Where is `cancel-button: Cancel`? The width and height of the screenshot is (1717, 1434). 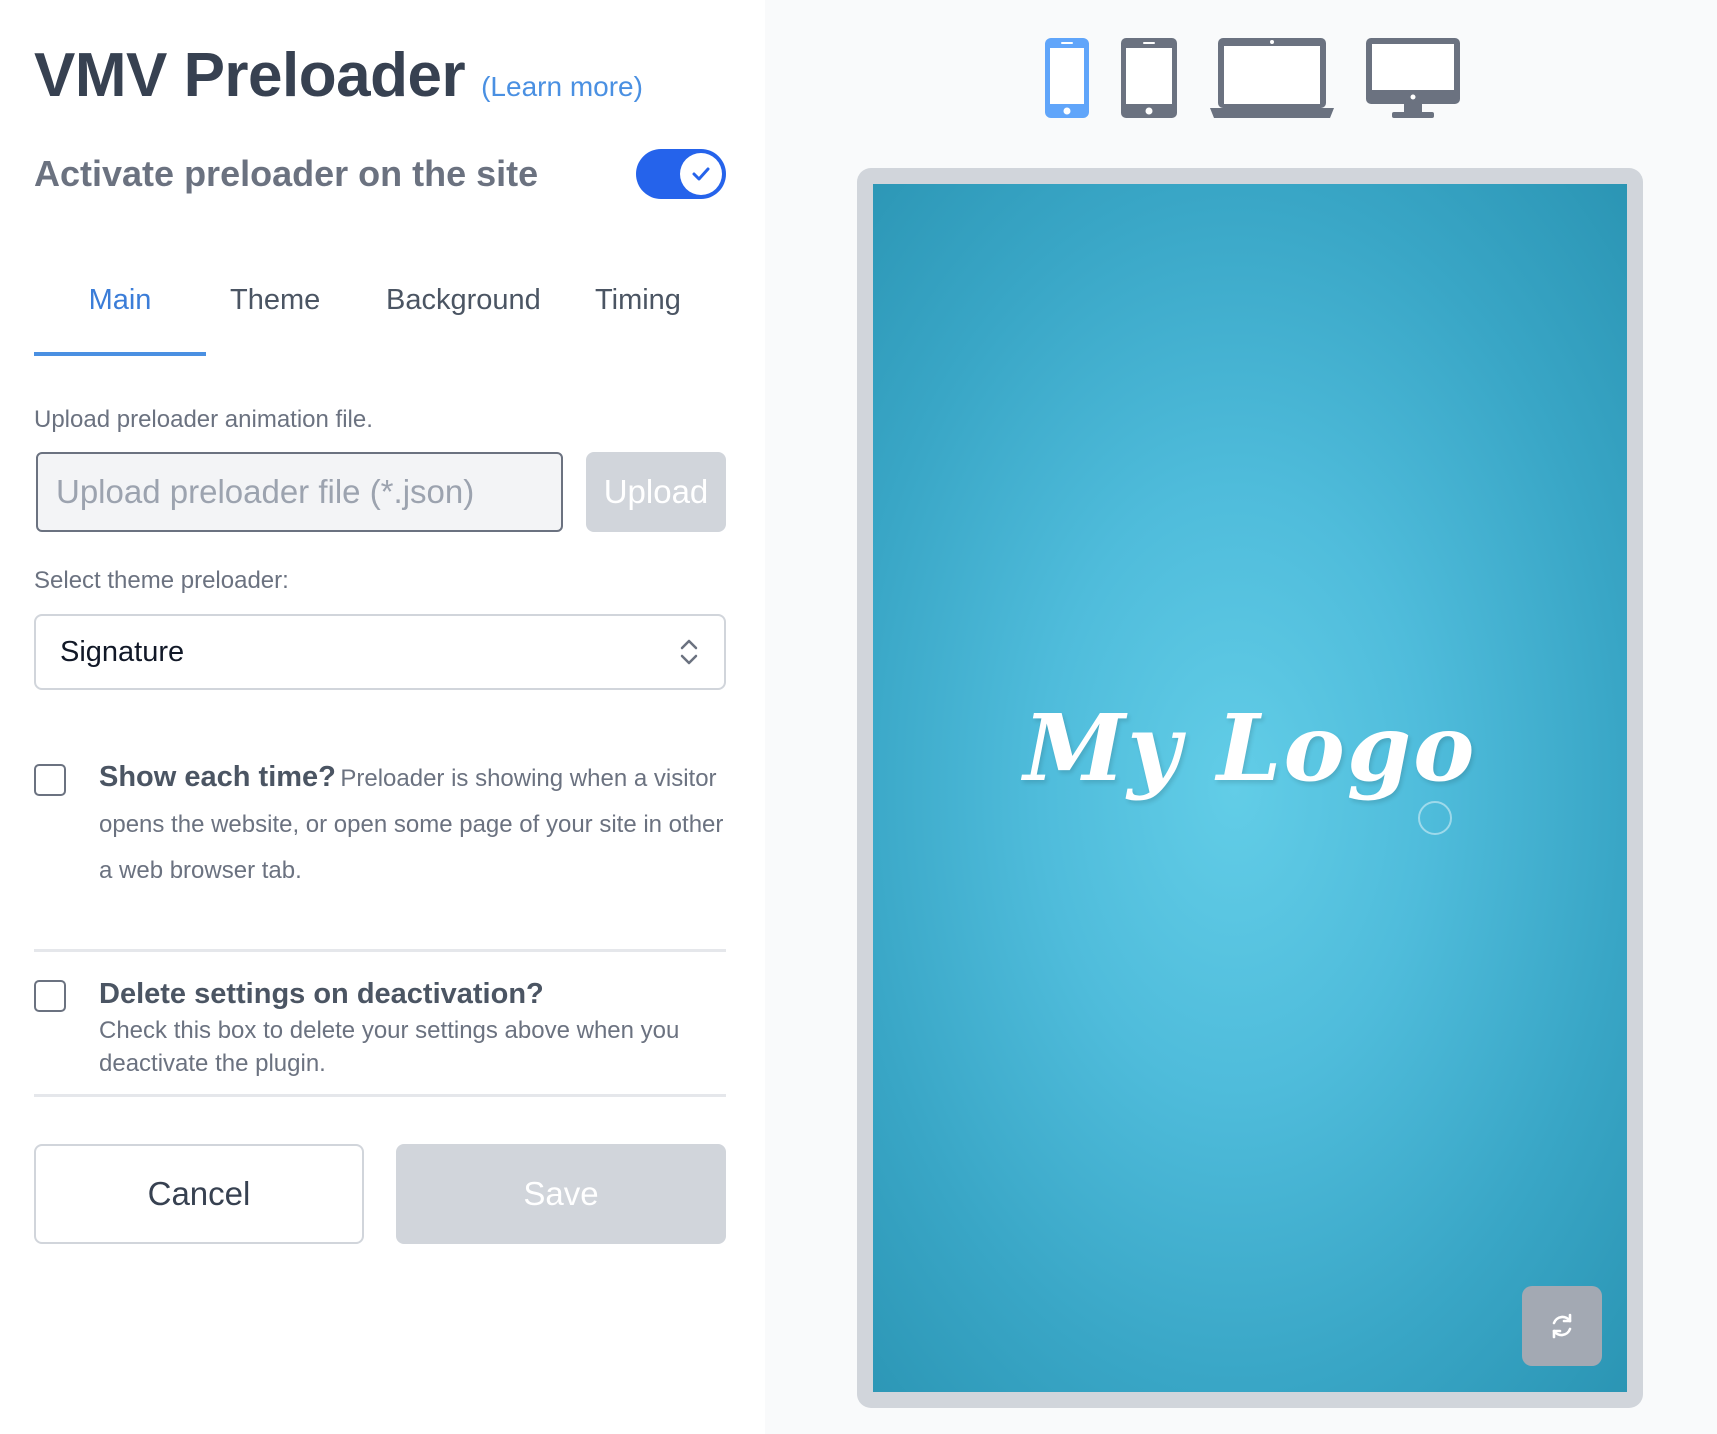
cancel-button: Cancel is located at coordinates (199, 1194).